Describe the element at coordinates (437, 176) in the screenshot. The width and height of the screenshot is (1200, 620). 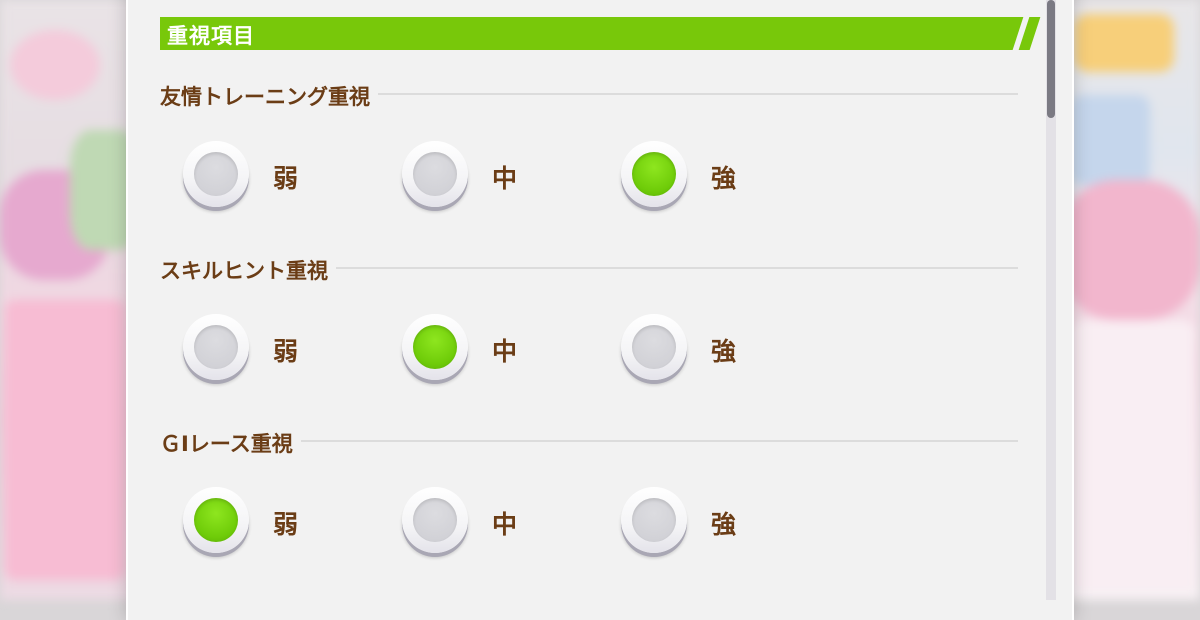
I see `radio-friendship-medium` at that location.